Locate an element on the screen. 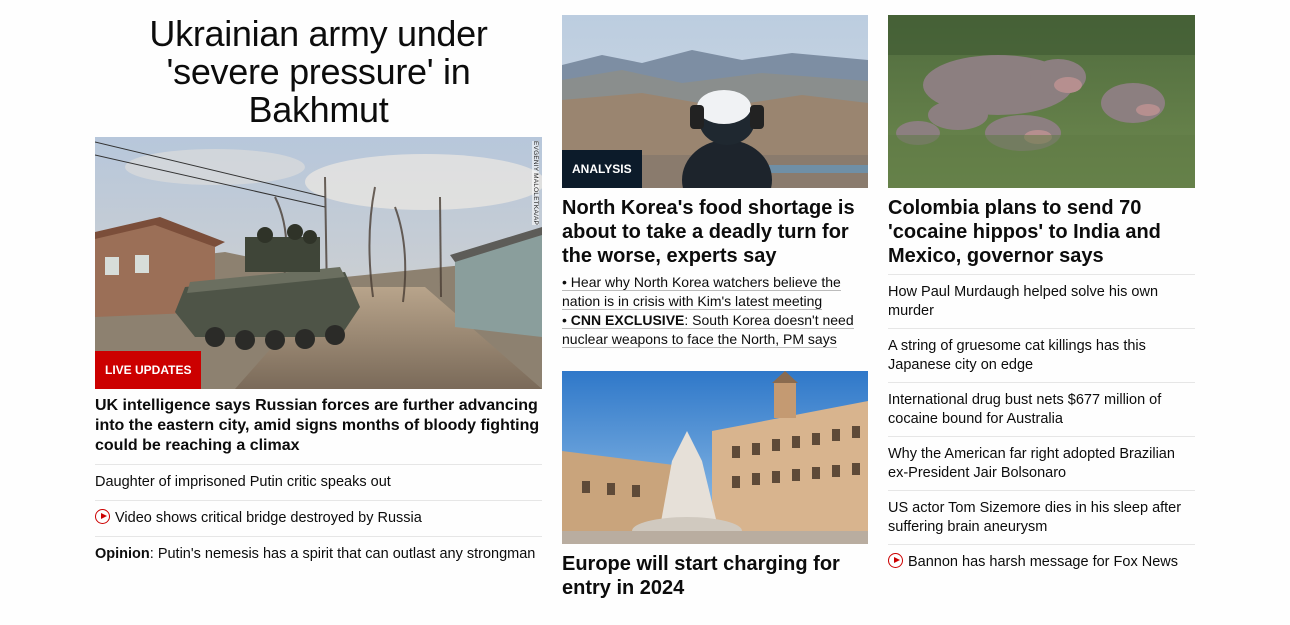  image-credit: EVGENIY MALOLETKA/AP is located at coordinates (535, 183).